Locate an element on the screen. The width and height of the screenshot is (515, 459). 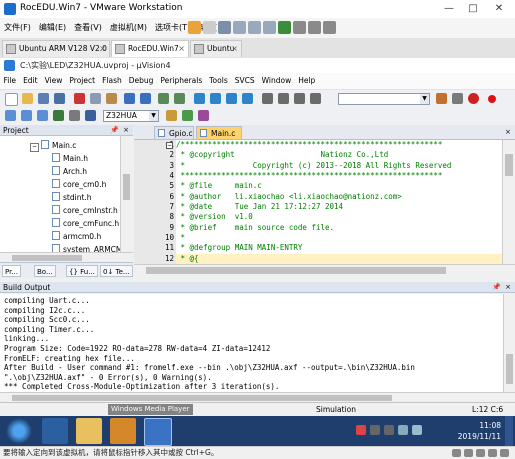
tree-node-arch-h: Arch.h is located at coordinates (69, 172).